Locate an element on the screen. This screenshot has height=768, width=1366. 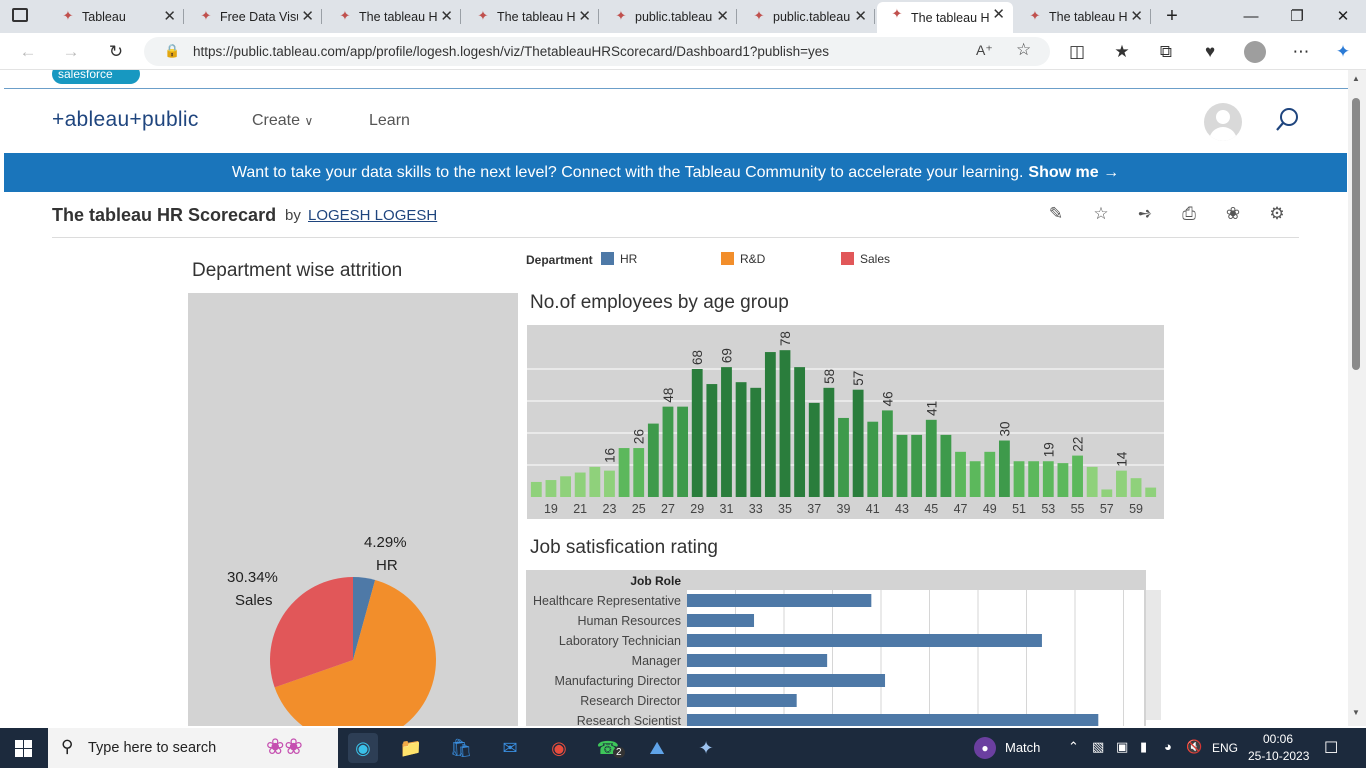
page-scrollbar-thumb is located at coordinates (1356, 234).